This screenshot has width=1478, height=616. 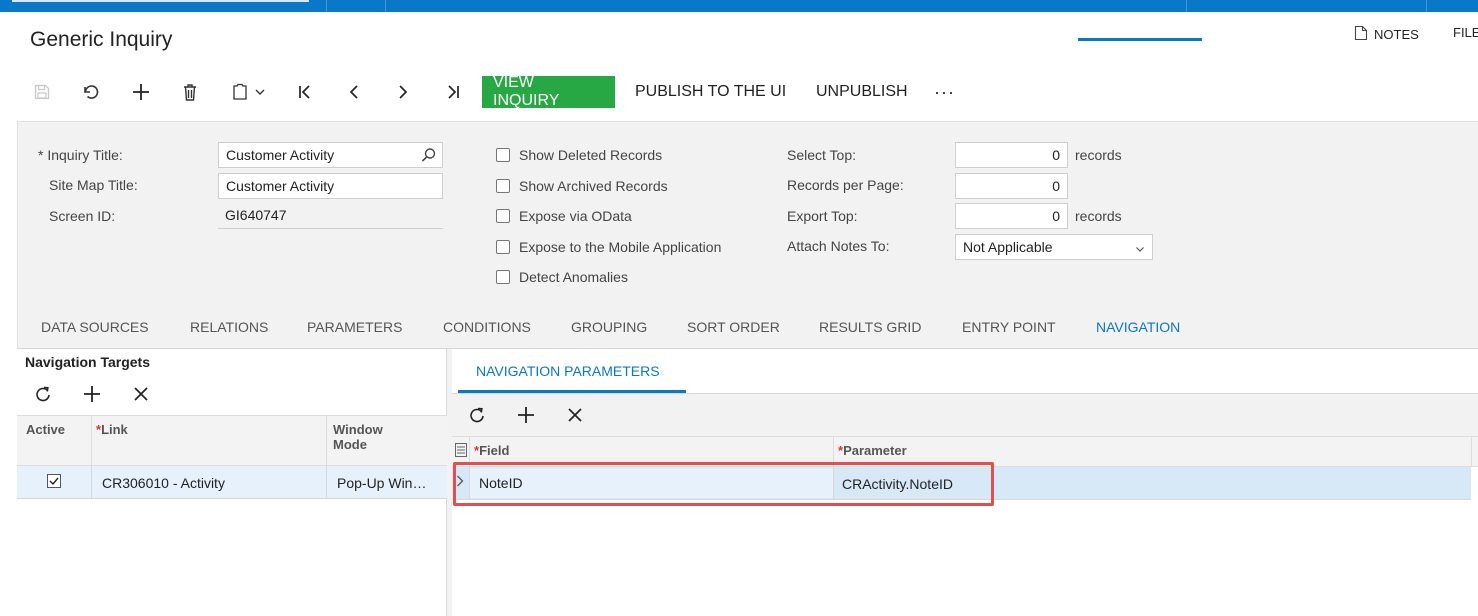 I want to click on tab-entry-point: ENTRY POINT, so click(x=1009, y=327).